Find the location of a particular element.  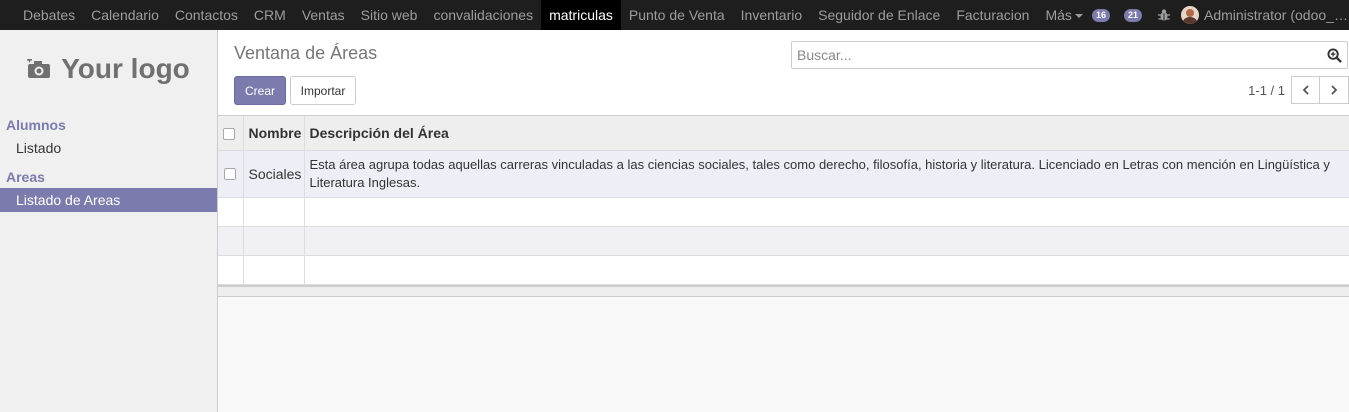

chevron-right-icon is located at coordinates (1334, 90).